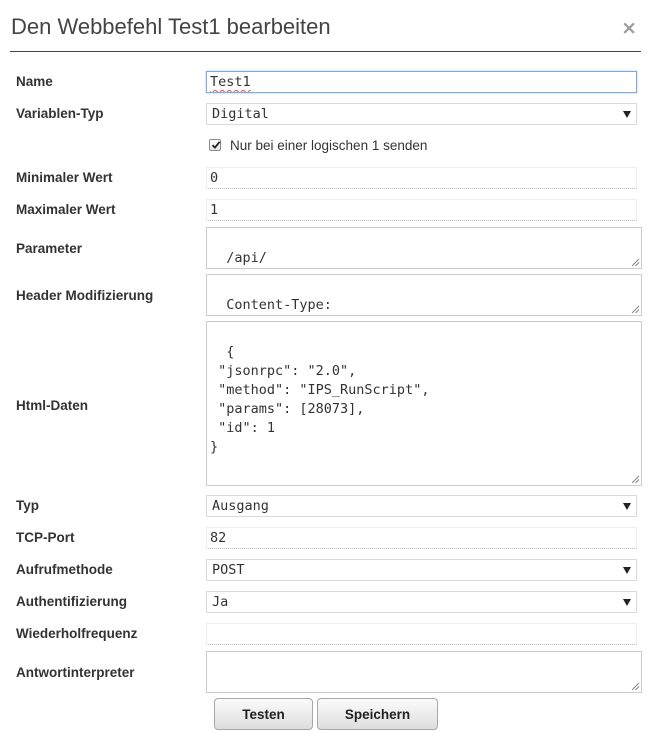 This screenshot has height=731, width=654. I want to click on tcp-port-value: 82, so click(218, 538).